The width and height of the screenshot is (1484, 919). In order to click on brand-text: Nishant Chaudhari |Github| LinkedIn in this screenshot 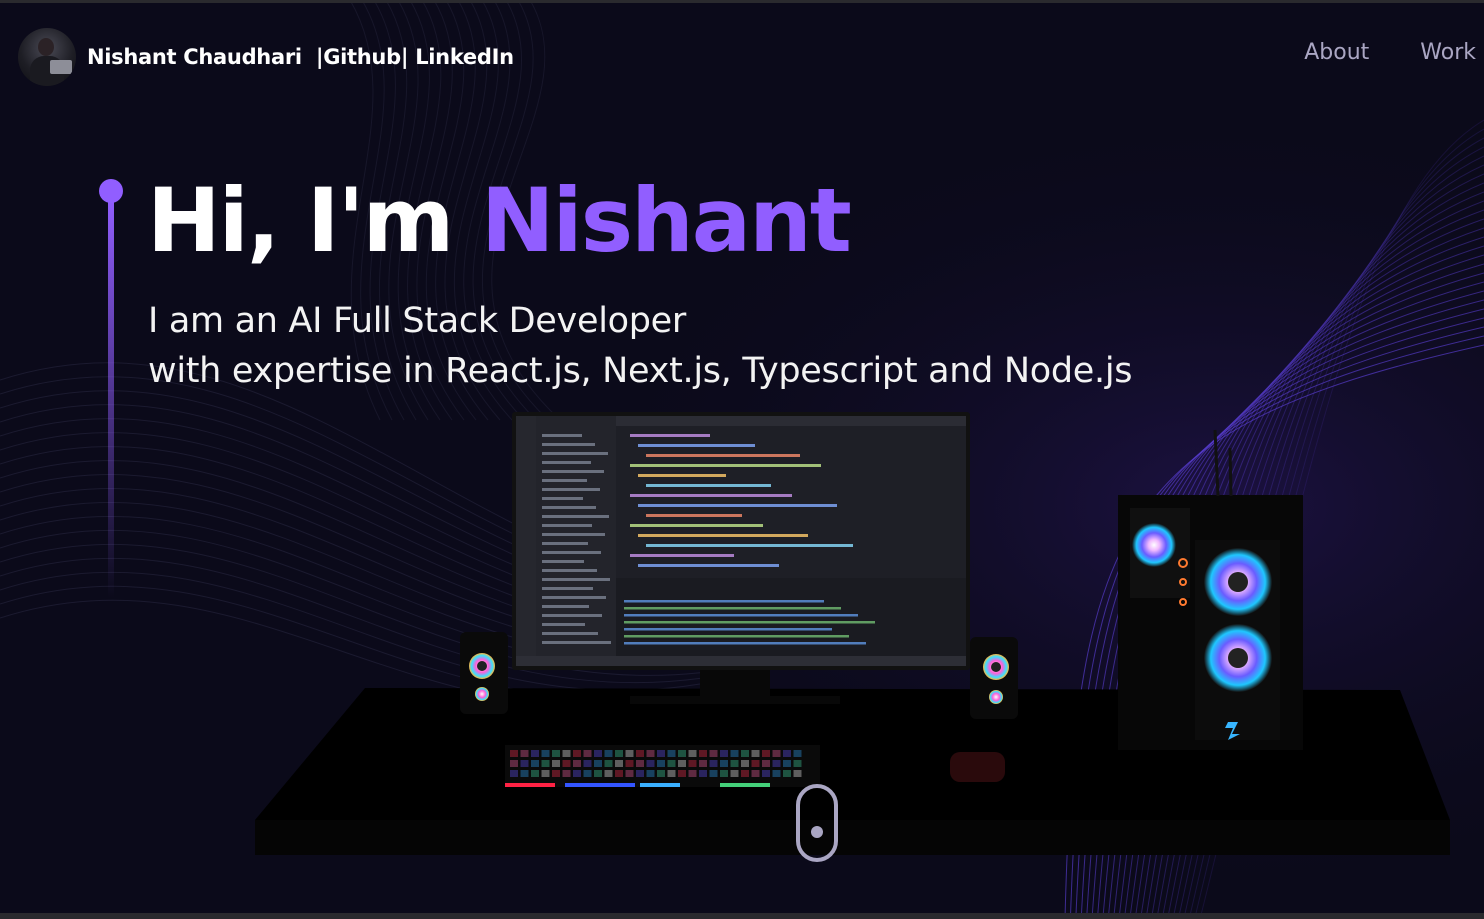, I will do `click(300, 57)`.